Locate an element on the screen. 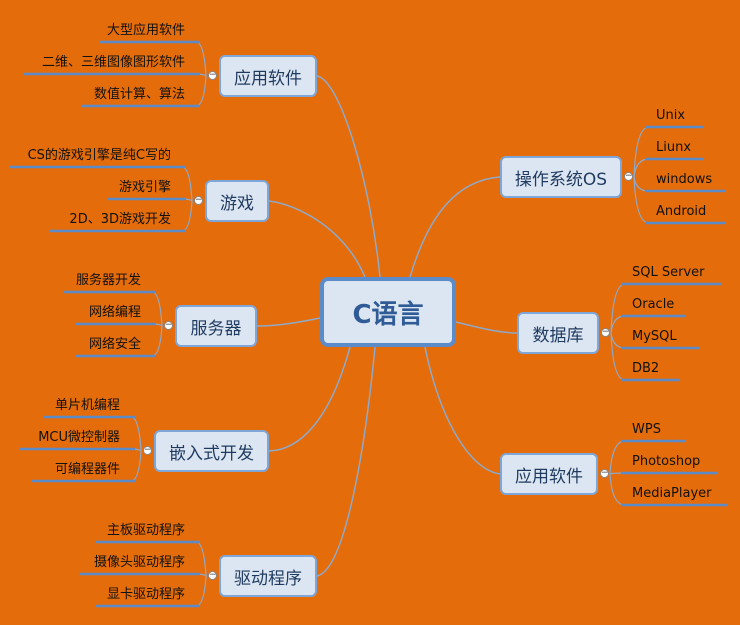  root-node: C语言 is located at coordinates (388, 312).